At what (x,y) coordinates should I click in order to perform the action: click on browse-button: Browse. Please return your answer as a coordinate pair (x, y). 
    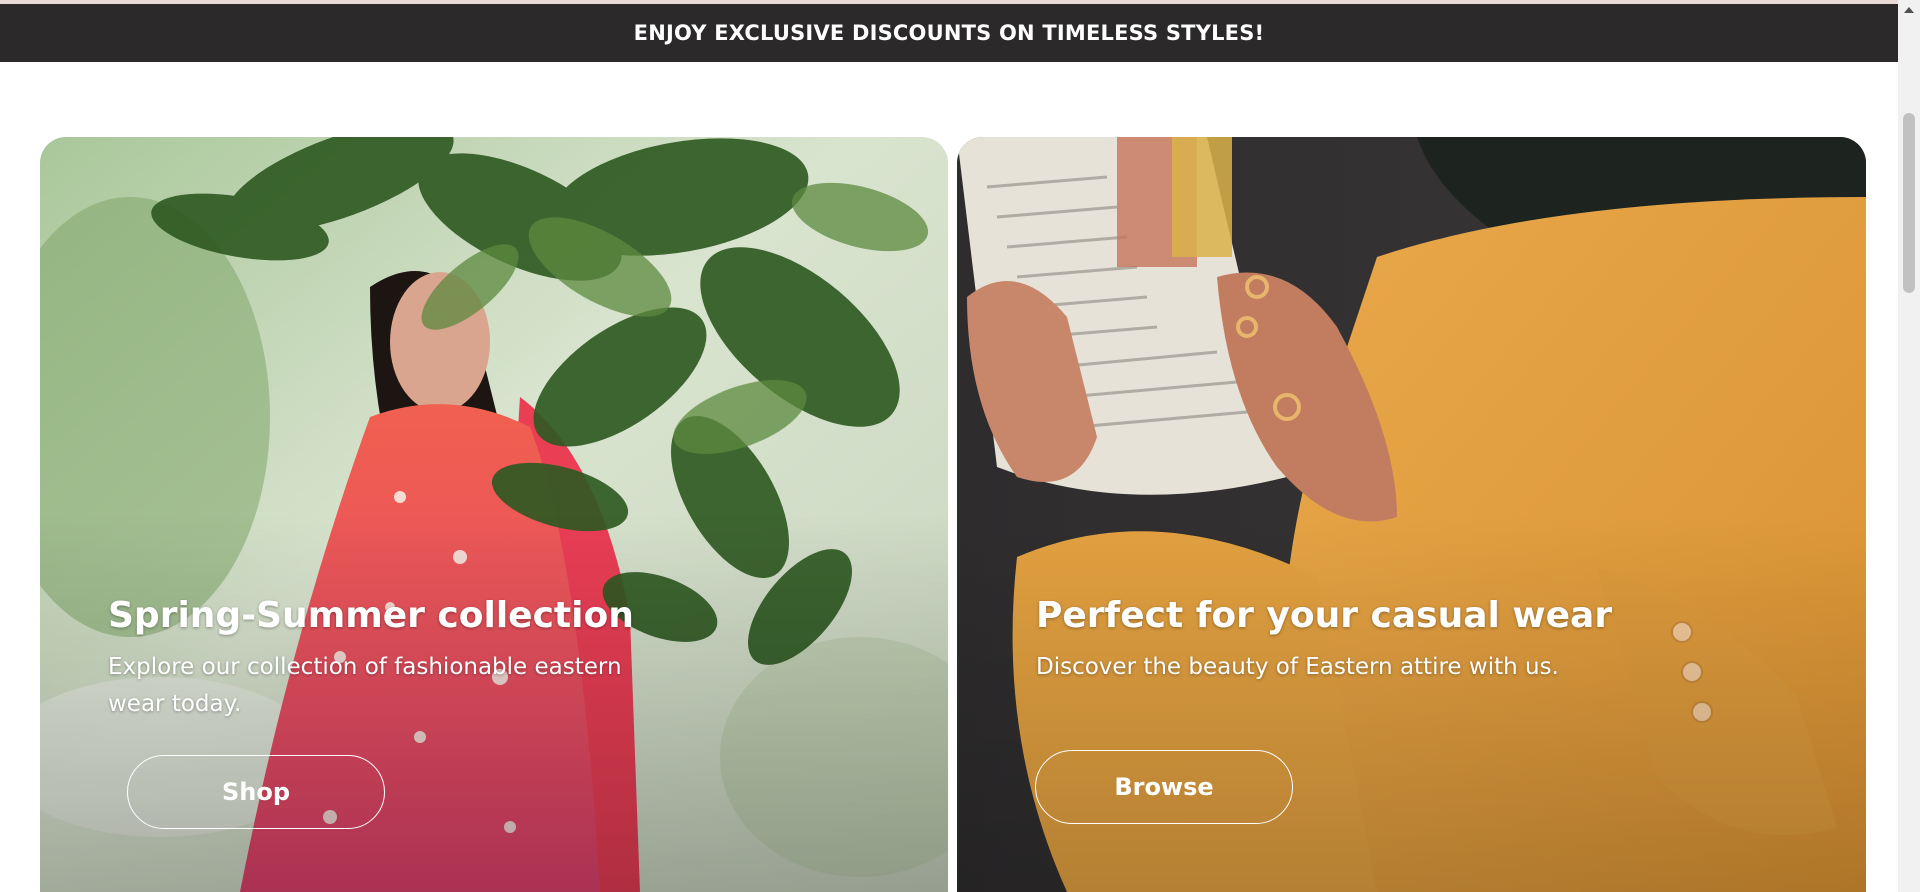
    Looking at the image, I should click on (1164, 787).